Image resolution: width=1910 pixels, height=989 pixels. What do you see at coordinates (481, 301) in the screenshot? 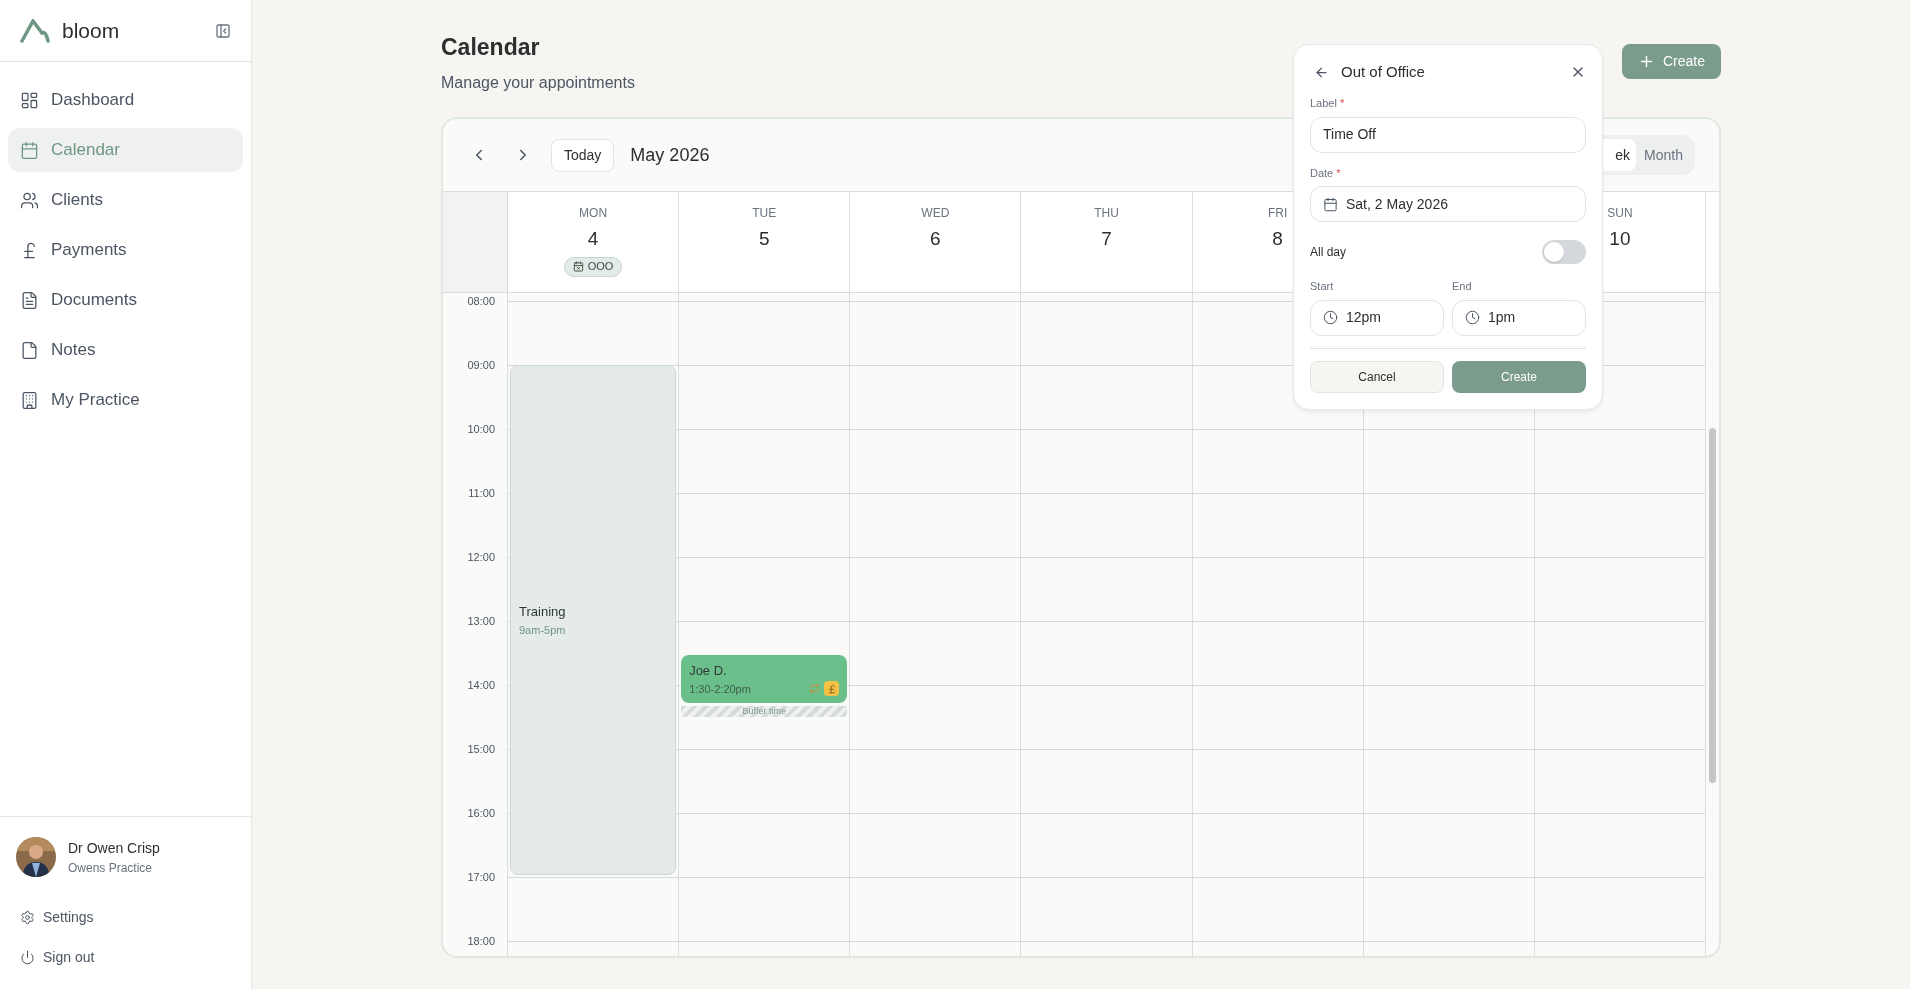
I see `hour-label: 08:00` at bounding box center [481, 301].